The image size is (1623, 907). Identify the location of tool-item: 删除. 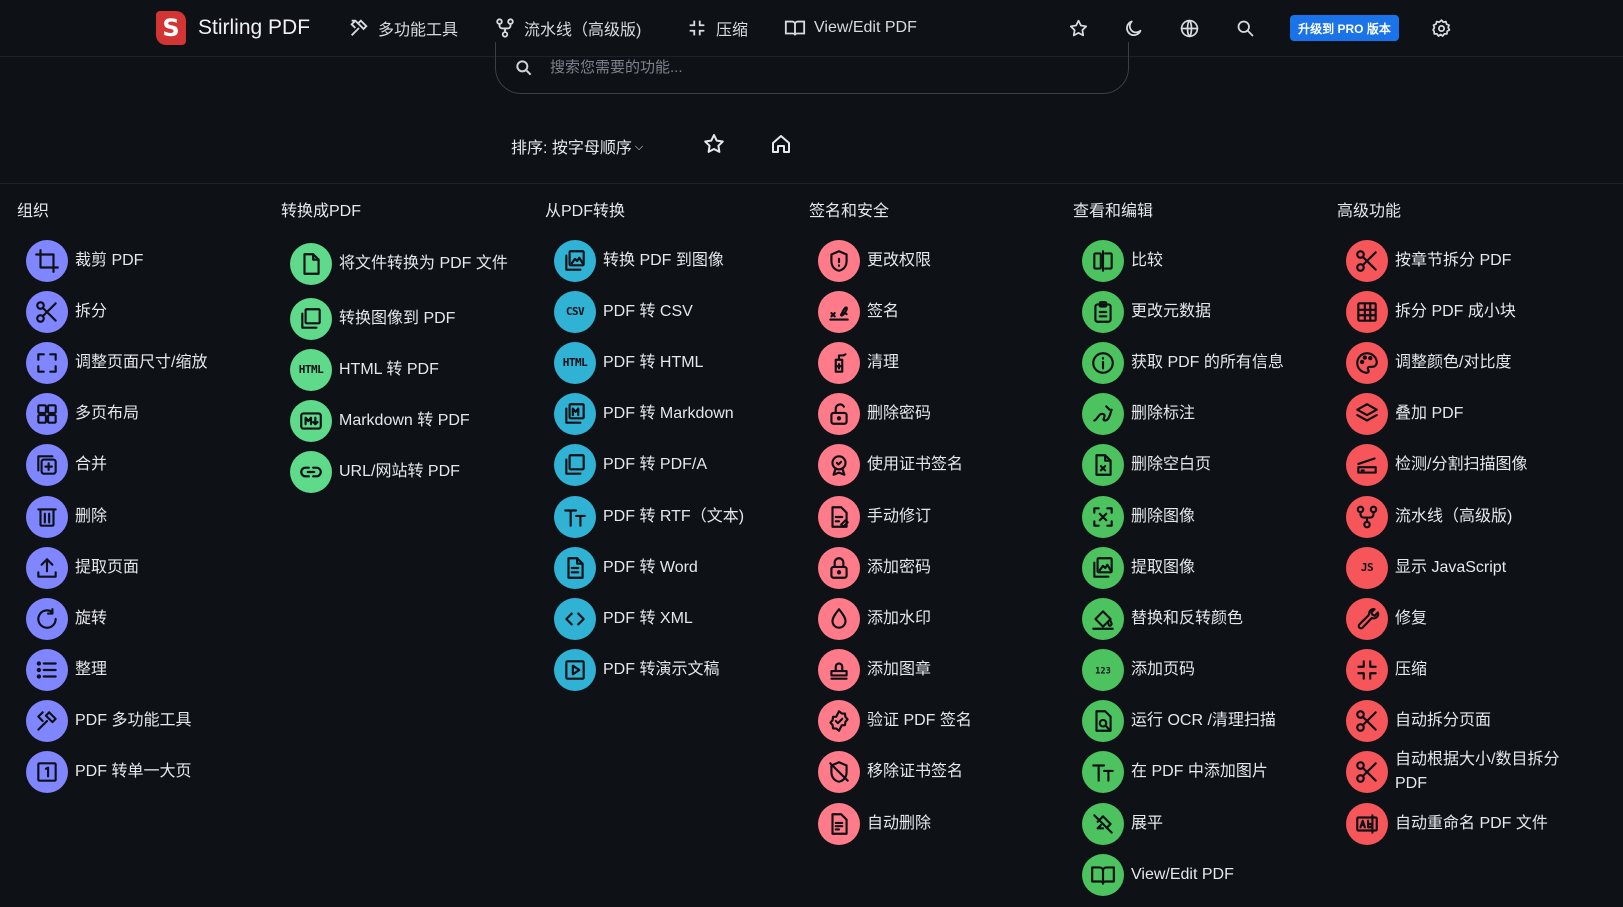
(148, 516).